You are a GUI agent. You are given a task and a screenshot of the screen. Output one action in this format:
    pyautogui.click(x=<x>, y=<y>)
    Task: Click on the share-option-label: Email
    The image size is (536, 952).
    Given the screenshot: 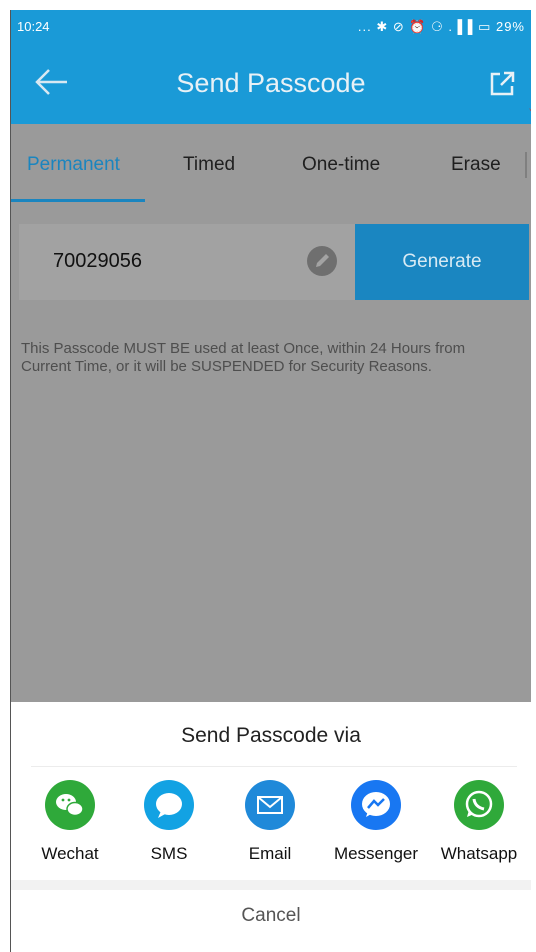 What is the action you would take?
    pyautogui.click(x=270, y=853)
    